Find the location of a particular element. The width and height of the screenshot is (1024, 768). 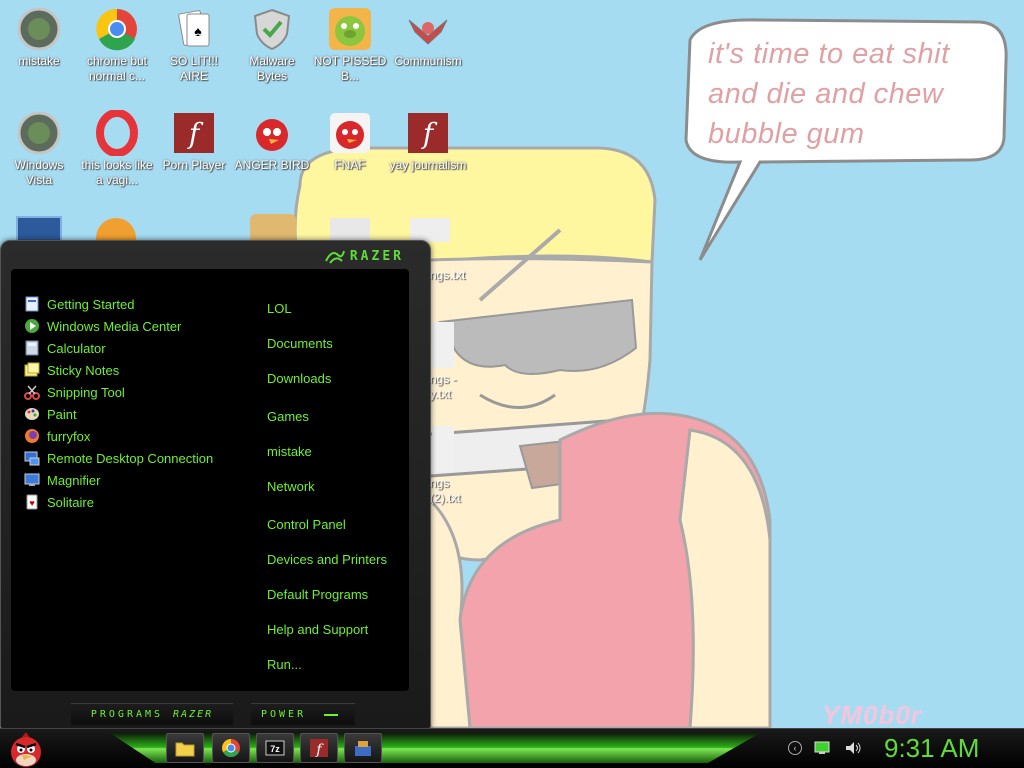

desktop-icon-communism: Communism is located at coordinates (428, 37).